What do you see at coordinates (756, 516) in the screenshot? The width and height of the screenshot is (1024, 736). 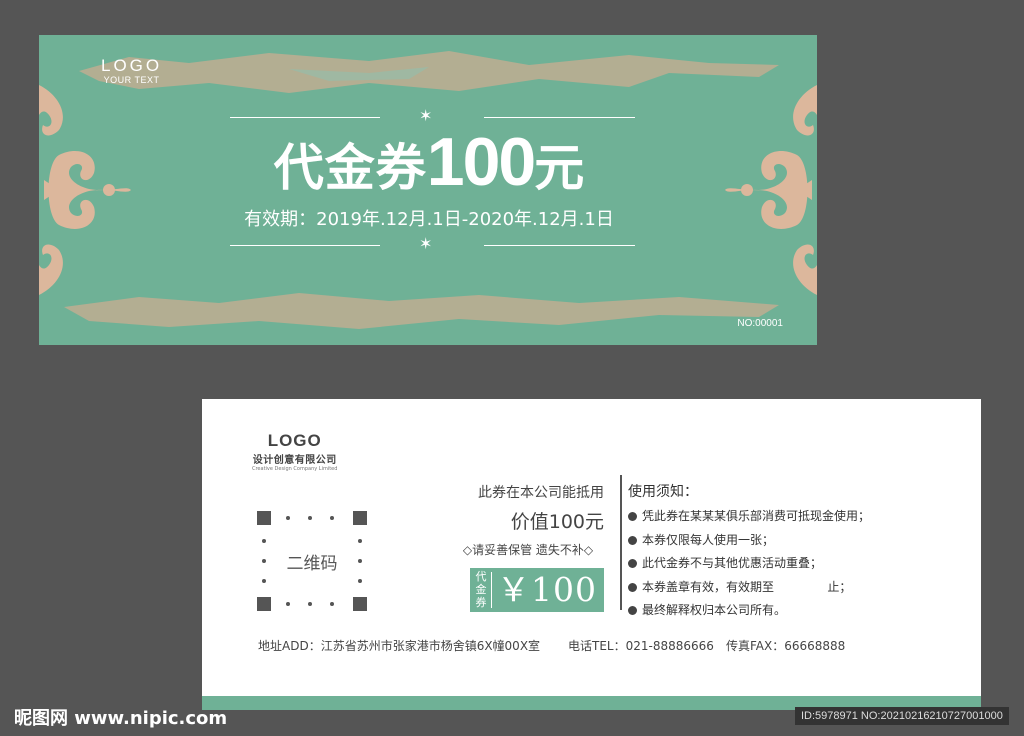 I see `notice-item-text: 凭此券在某某某俱乐部消费可抵现金使用；` at bounding box center [756, 516].